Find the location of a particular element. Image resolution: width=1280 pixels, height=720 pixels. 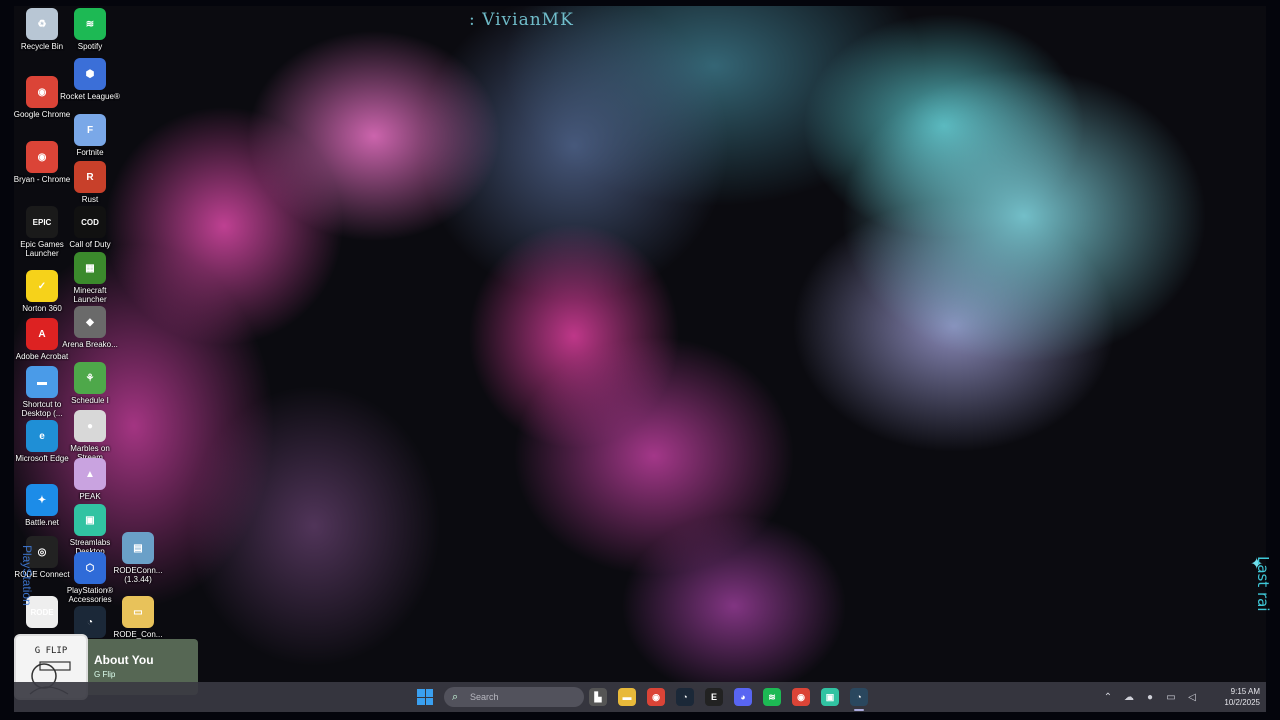

desktop-icon-marbles-on-stream: ●Marbles on Stream is located at coordinates (90, 437).